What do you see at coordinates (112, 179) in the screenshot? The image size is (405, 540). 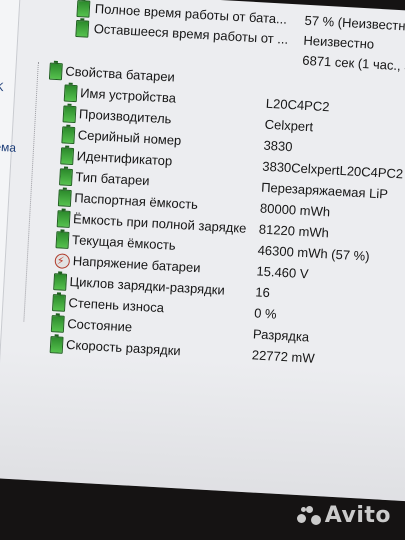 I see `row-label: Тип батареи` at bounding box center [112, 179].